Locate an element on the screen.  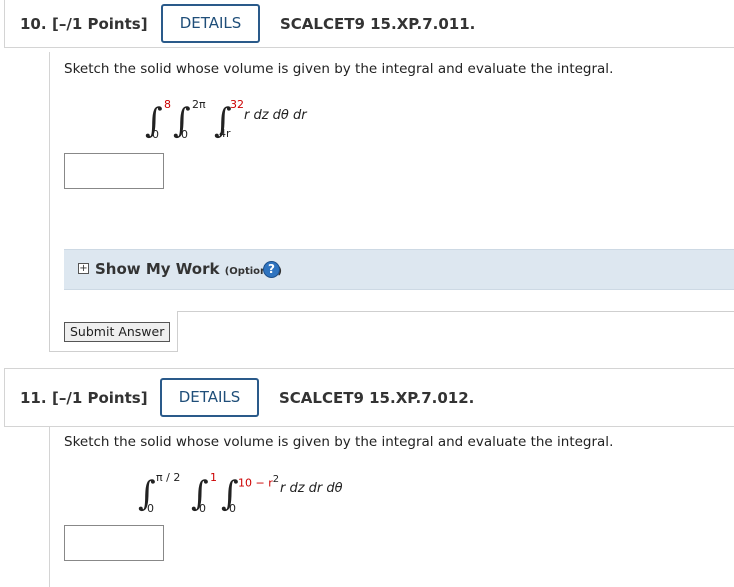
inner-lower-limit: 0 is located at coordinates (232, 508).